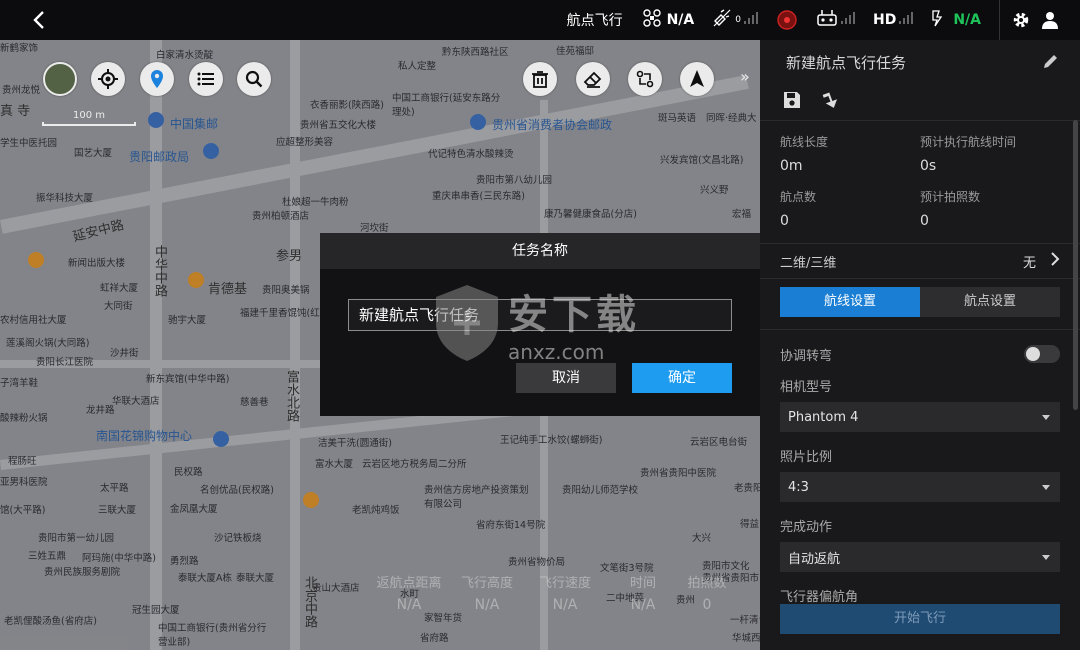 This screenshot has height=650, width=1080. I want to click on camera-model-label: 相机型号, so click(806, 387).